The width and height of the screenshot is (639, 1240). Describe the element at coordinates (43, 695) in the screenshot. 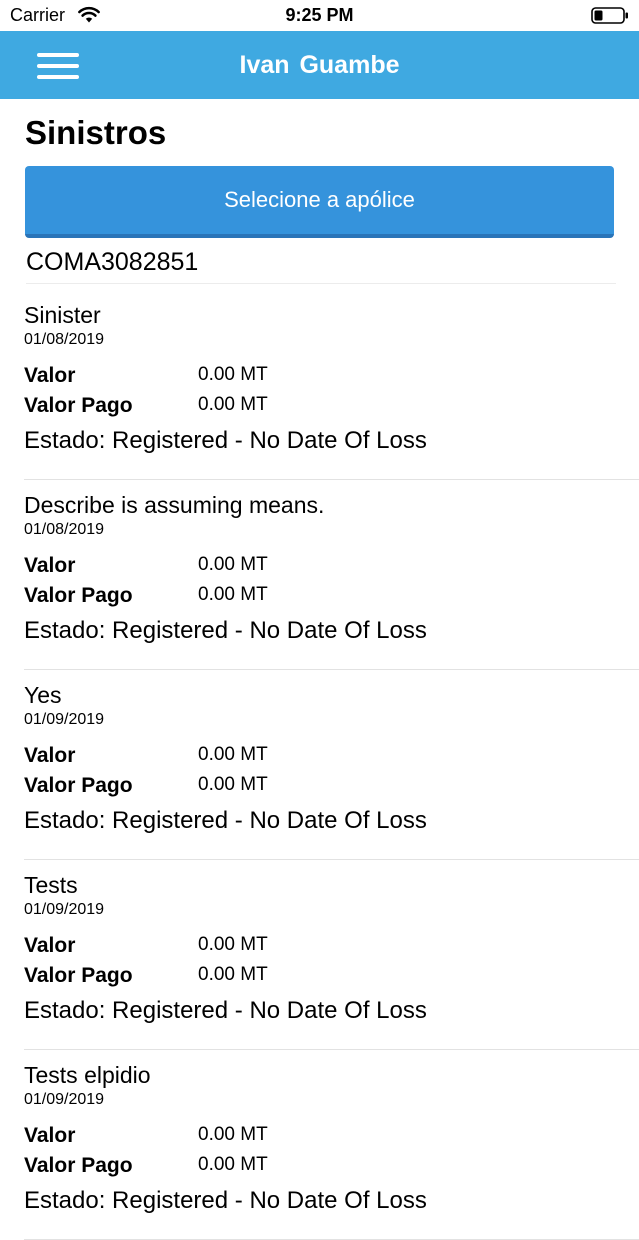

I see `claim-title: Yes` at that location.